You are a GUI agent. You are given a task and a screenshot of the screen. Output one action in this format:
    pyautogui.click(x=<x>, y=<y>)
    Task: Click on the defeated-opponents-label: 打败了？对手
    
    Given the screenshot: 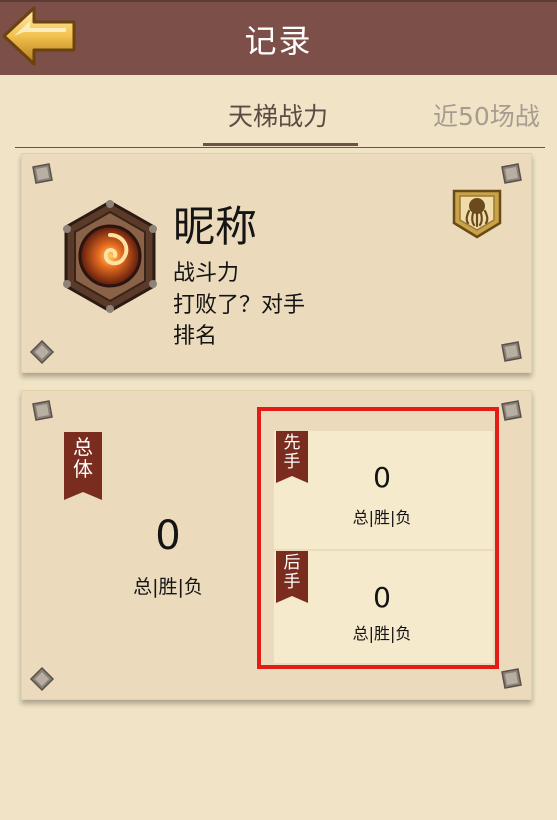 What is the action you would take?
    pyautogui.click(x=239, y=305)
    